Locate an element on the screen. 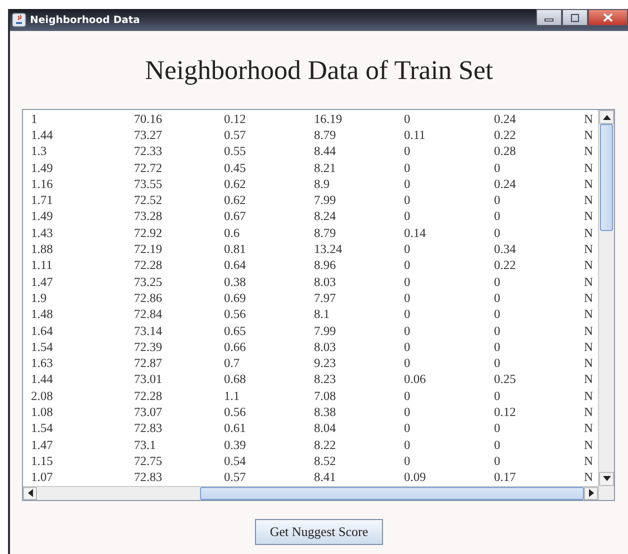 The image size is (628, 554). table-cell-text: 8.38 is located at coordinates (325, 412).